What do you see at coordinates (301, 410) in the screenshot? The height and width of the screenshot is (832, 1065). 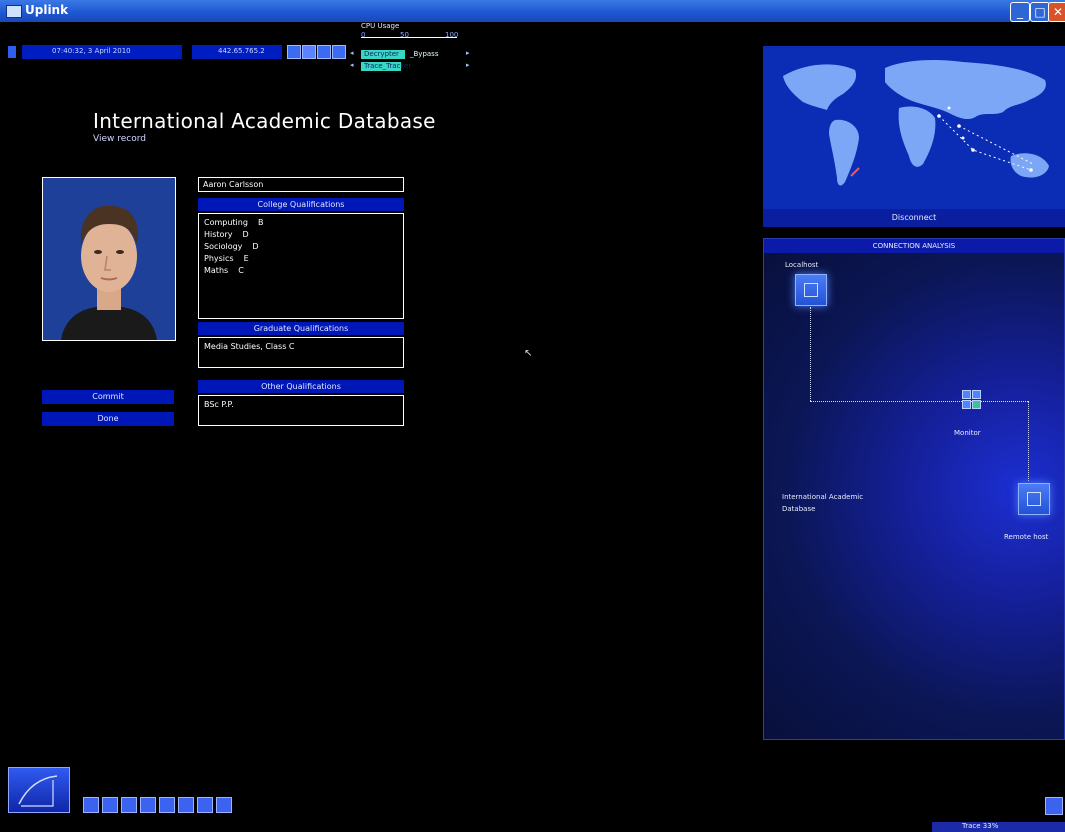 I see `other-qualifications-box: BSc P.P.` at bounding box center [301, 410].